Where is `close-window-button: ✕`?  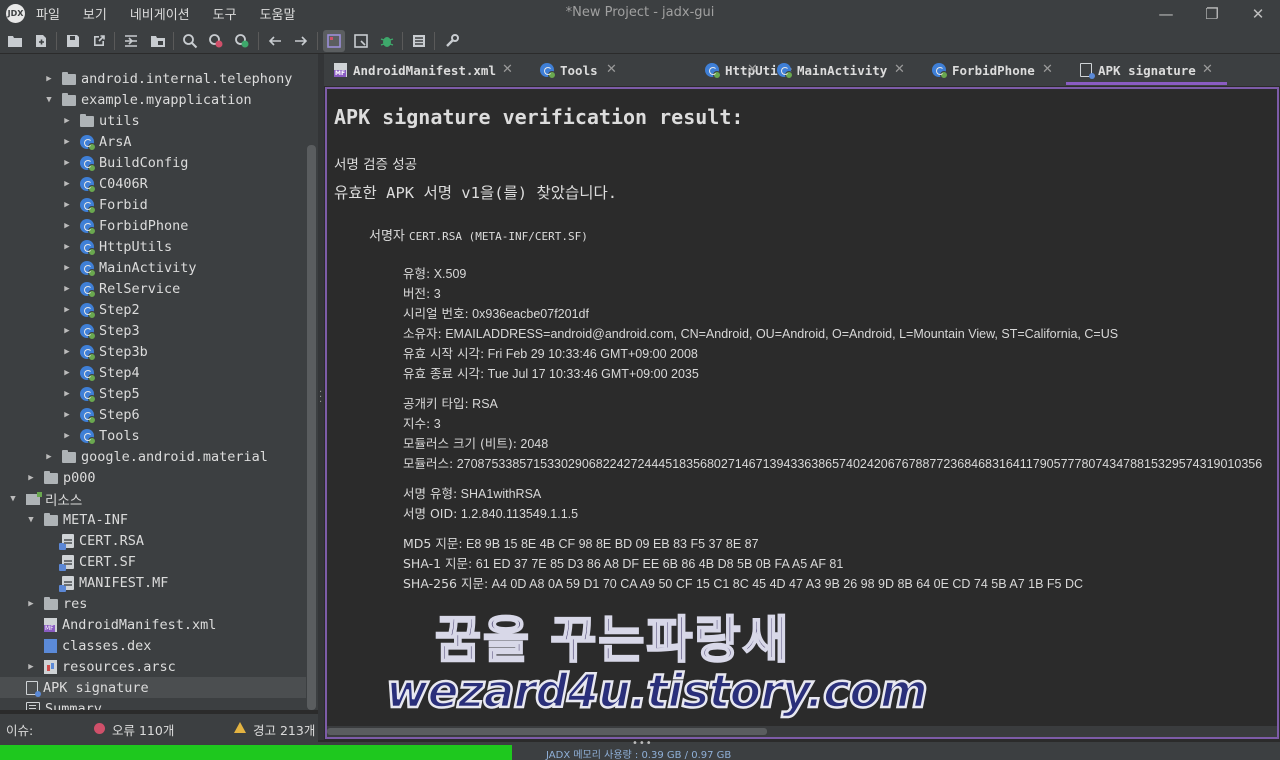
close-window-button: ✕ is located at coordinates (1257, 13).